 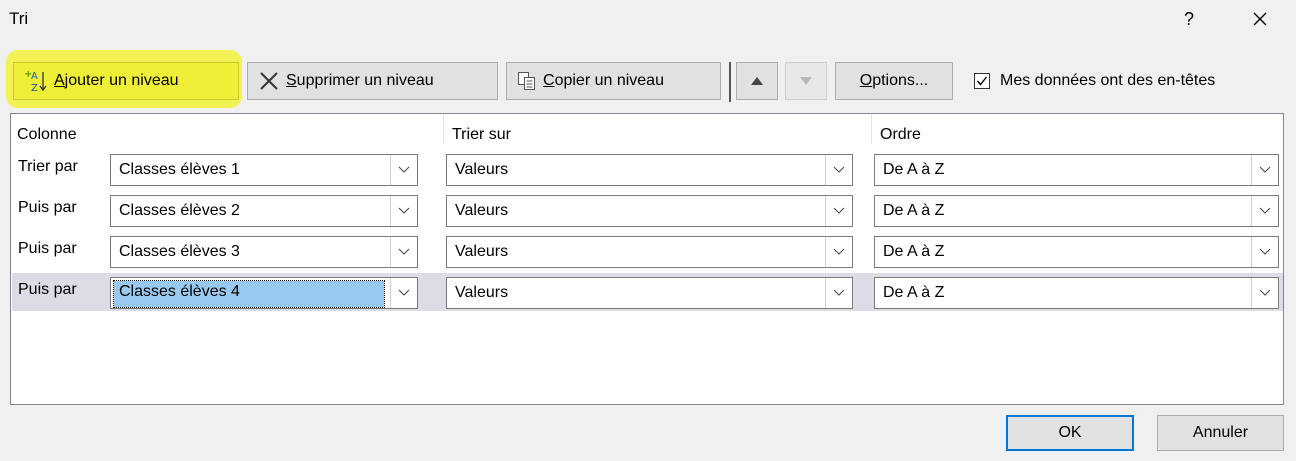 What do you see at coordinates (264, 170) in the screenshot?
I see `column-select: Classes élèves 1` at bounding box center [264, 170].